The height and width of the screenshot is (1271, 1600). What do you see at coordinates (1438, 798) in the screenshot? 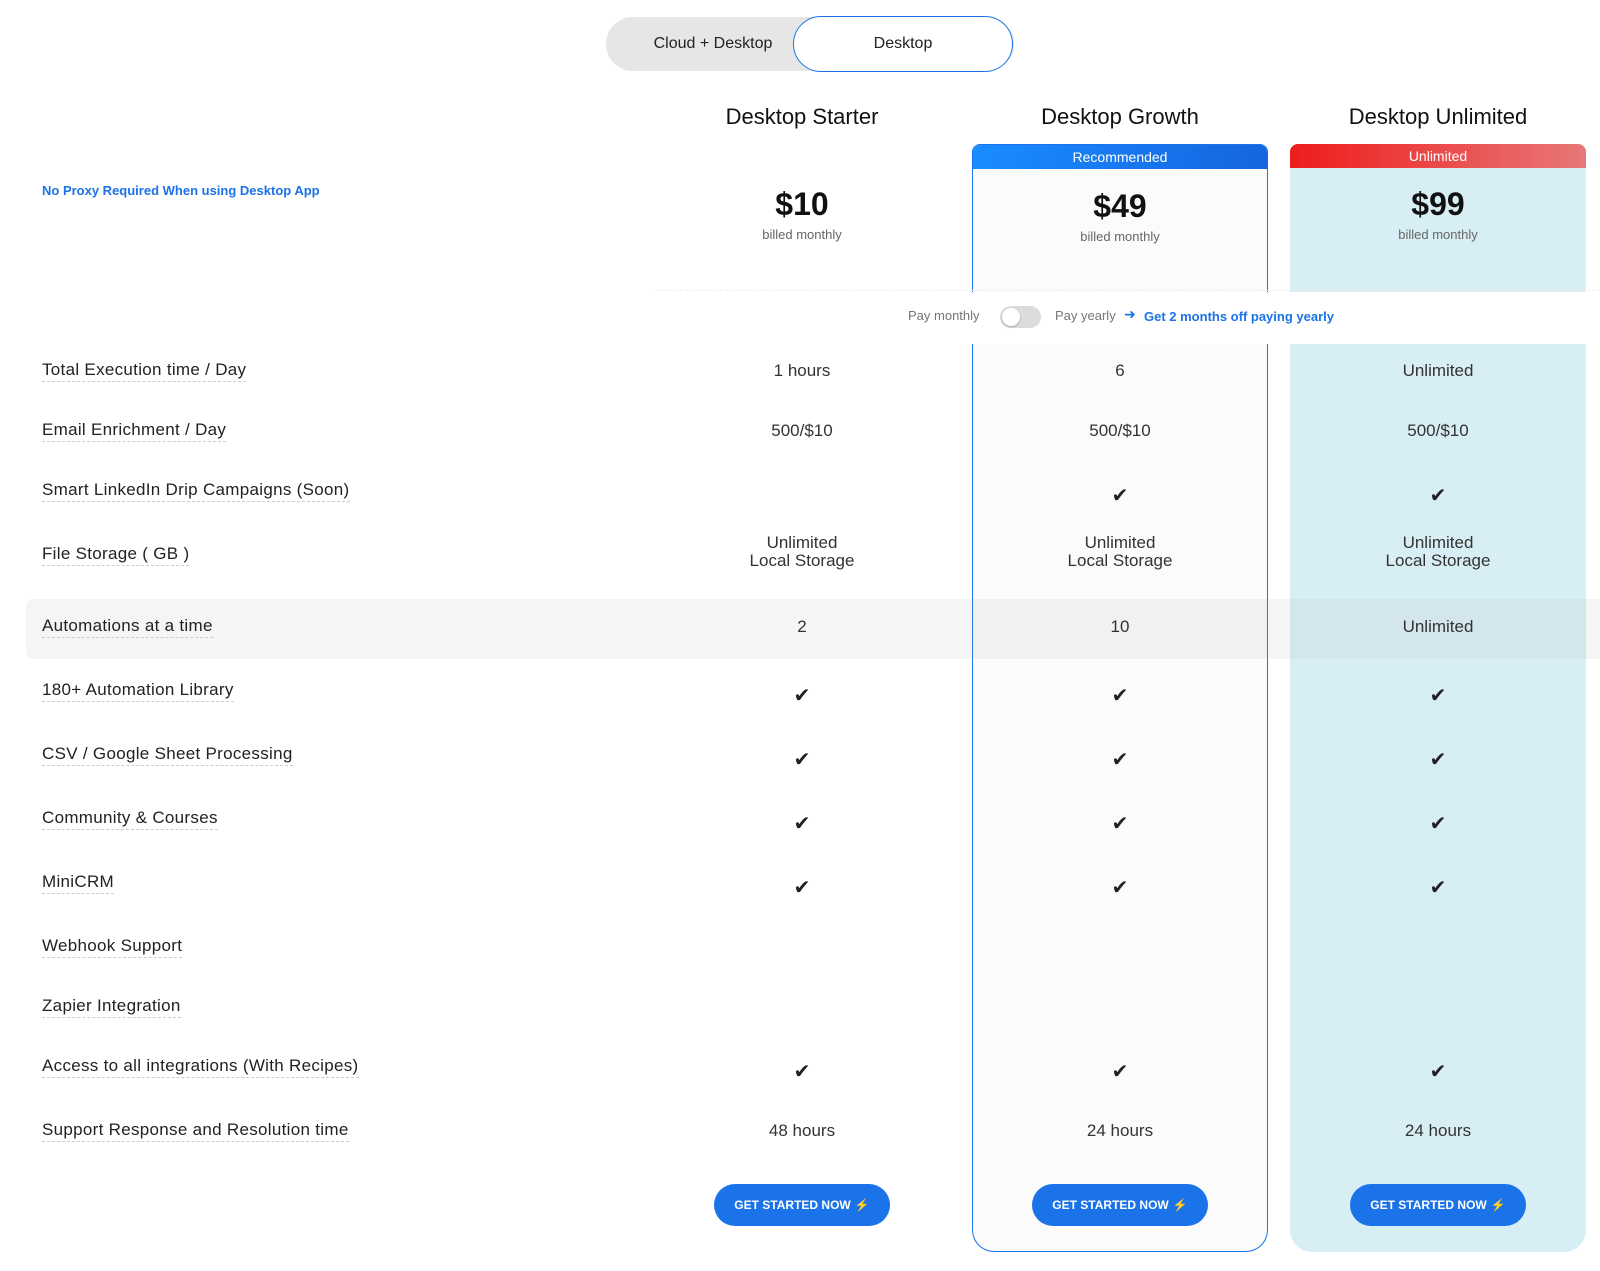
I see `unlimited-plan-column` at bounding box center [1438, 798].